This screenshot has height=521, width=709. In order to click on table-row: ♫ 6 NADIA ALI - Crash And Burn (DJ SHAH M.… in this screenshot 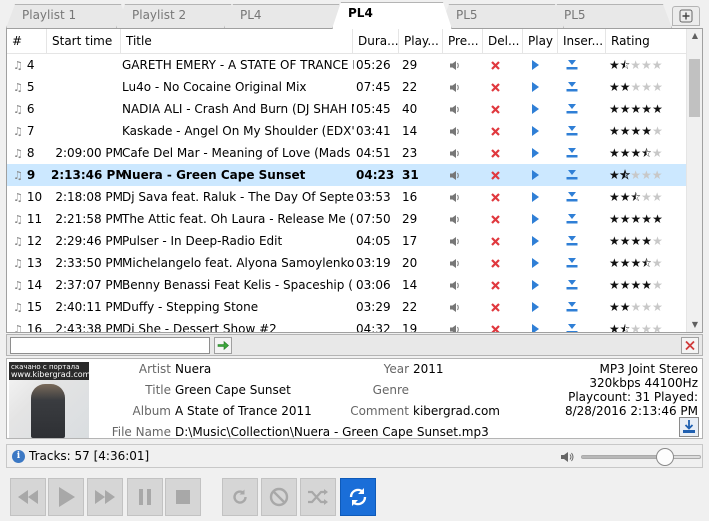, I will do `click(347, 109)`.